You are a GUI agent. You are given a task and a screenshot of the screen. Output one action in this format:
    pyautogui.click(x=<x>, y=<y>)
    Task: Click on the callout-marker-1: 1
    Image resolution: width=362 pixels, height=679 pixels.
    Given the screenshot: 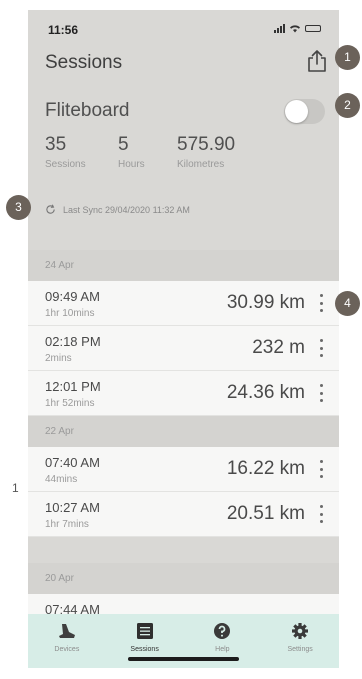 What is the action you would take?
    pyautogui.click(x=347, y=57)
    